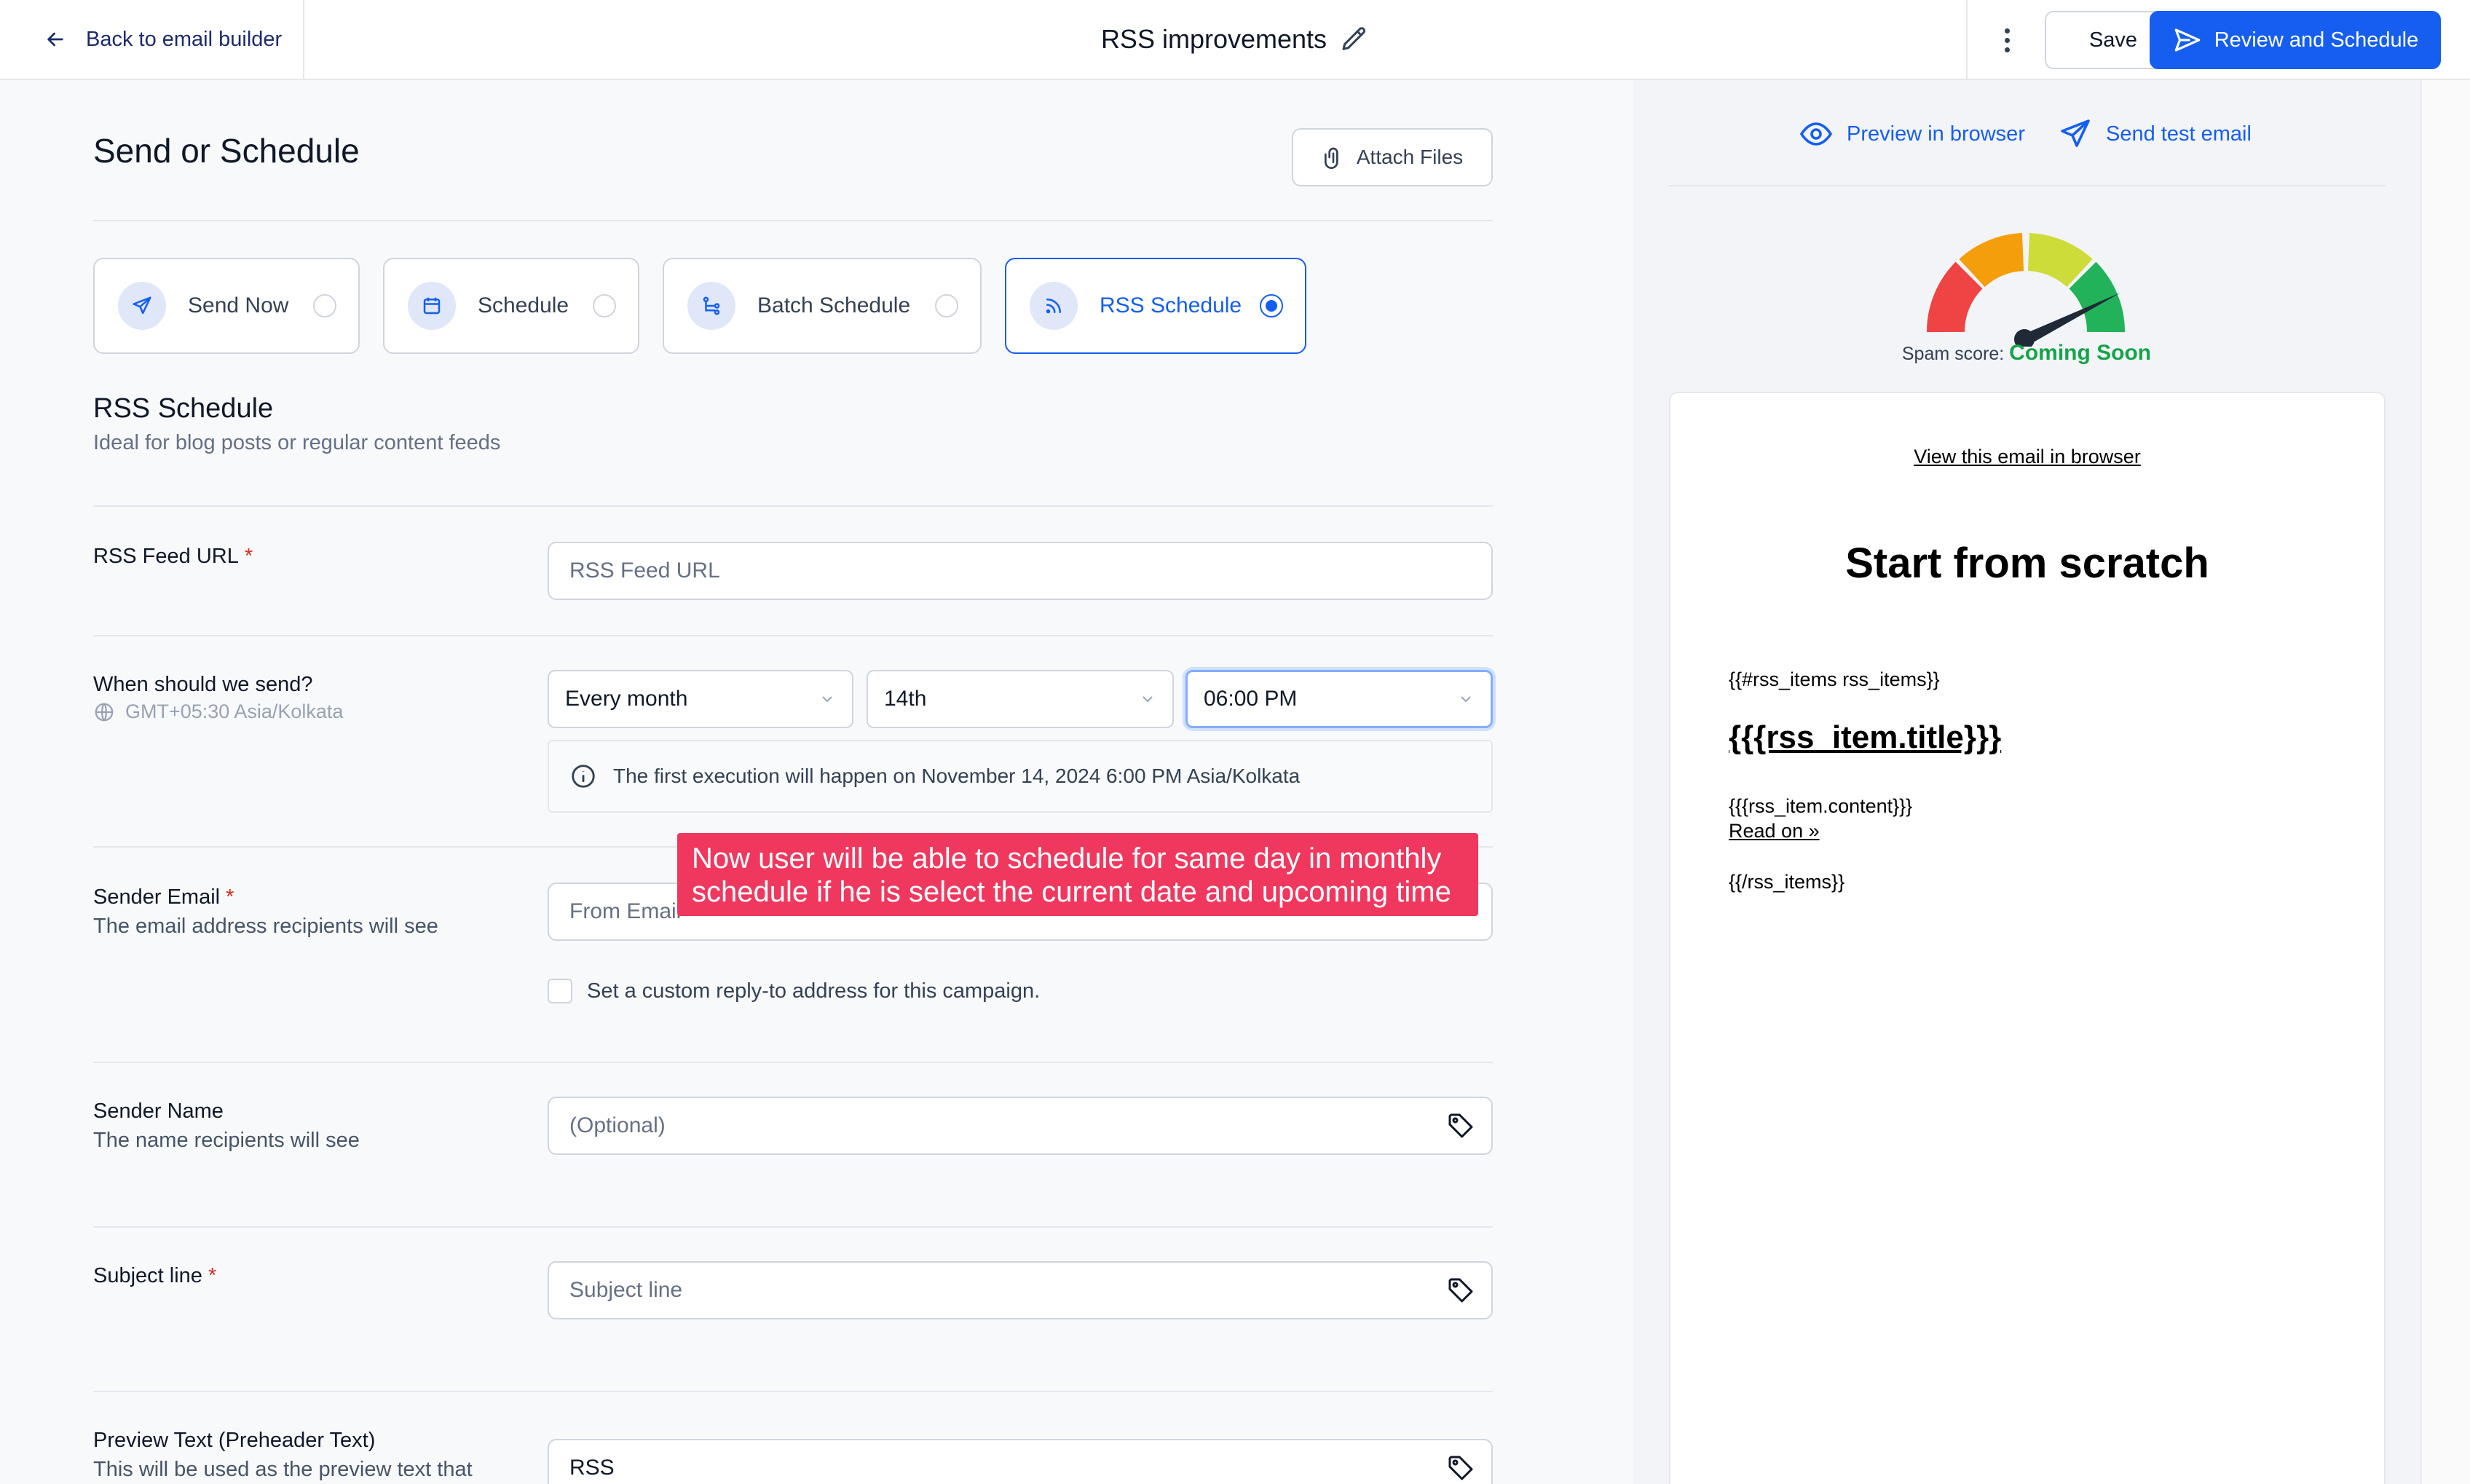 The width and height of the screenshot is (2470, 1484). What do you see at coordinates (2027, 563) in the screenshot?
I see `email-title: Start from scratch` at bounding box center [2027, 563].